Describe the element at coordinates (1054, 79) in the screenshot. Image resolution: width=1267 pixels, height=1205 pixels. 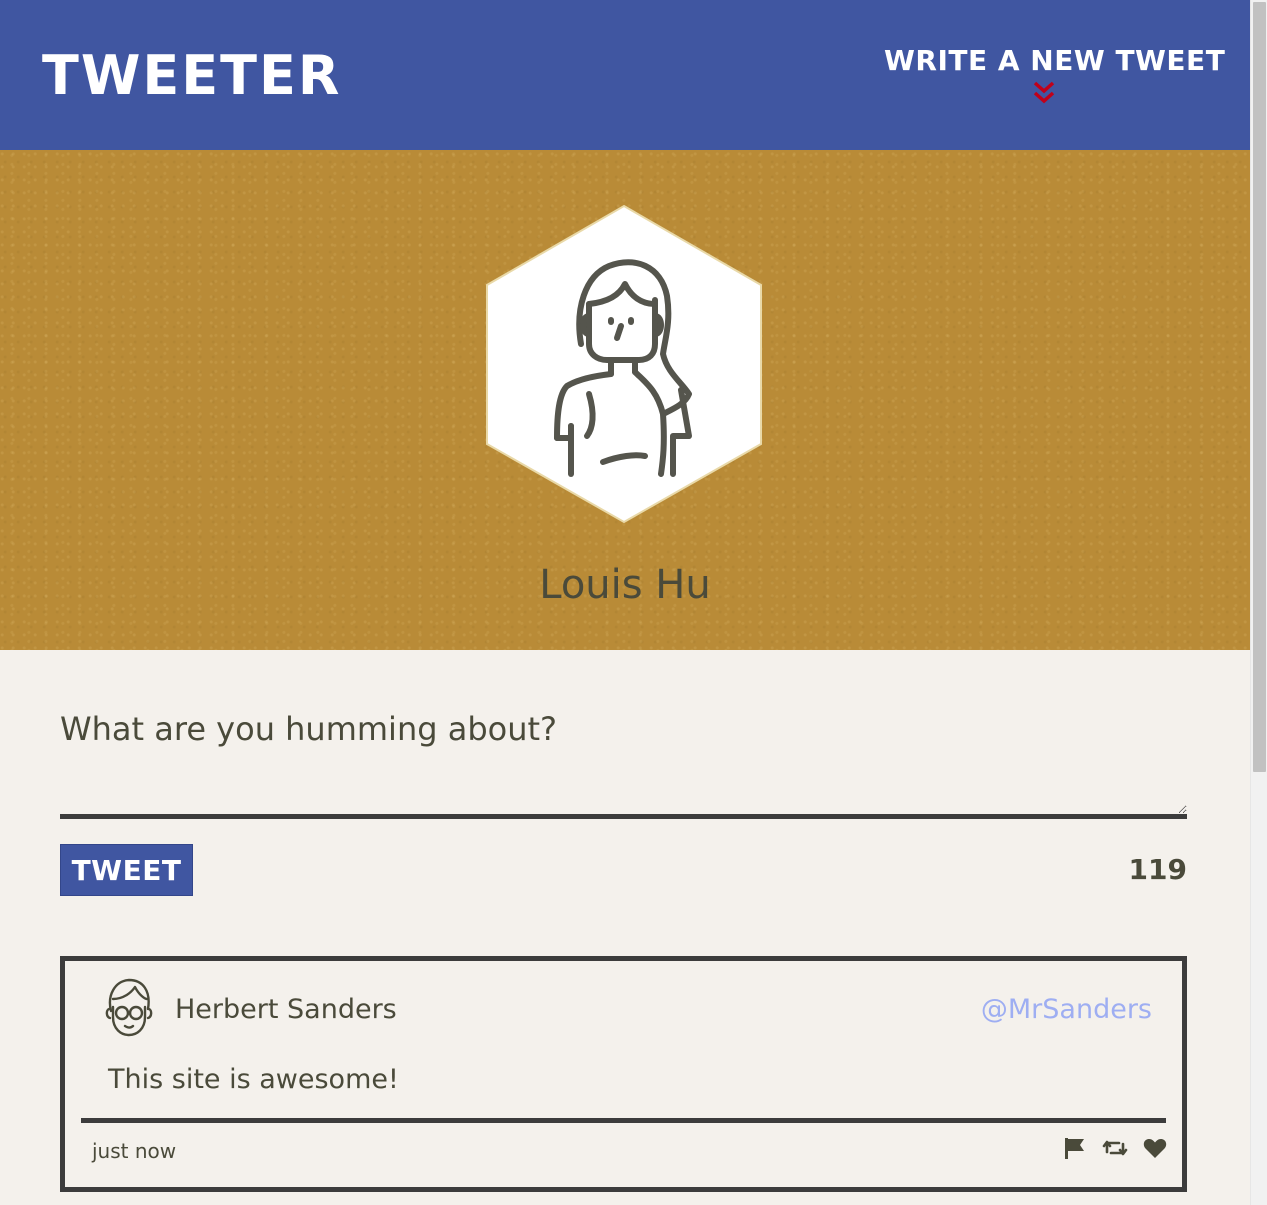
I see `write-new-tweet-toggle: WRITE A NEW TWEET` at that location.